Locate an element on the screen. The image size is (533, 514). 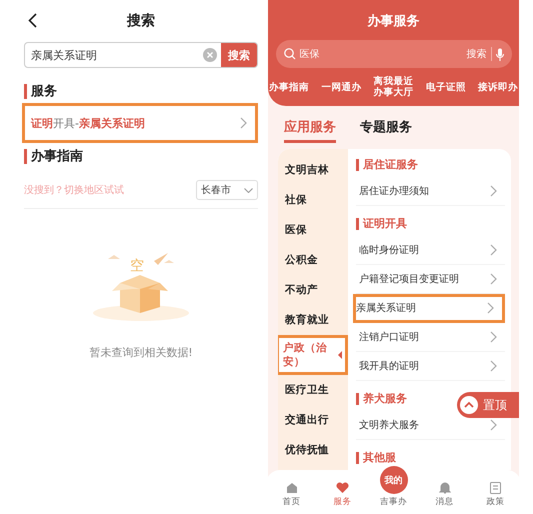
empty-message: 暂未查询到相关数据! is located at coordinates (141, 352).